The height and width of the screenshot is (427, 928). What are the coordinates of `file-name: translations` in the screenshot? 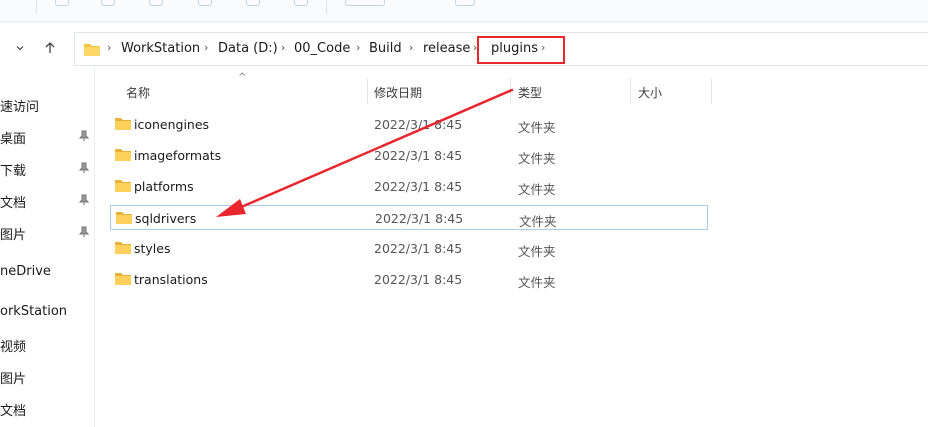 It's located at (171, 279).